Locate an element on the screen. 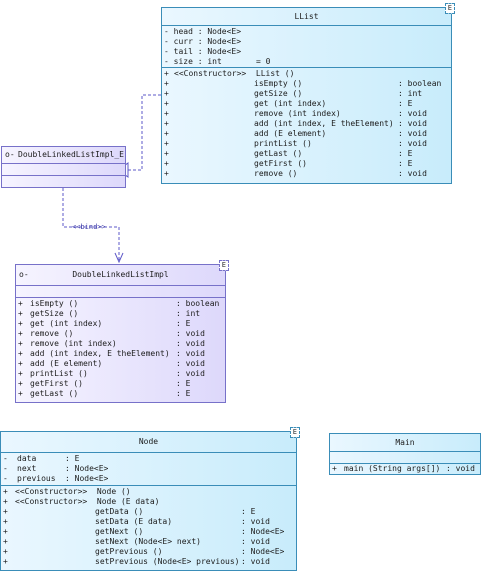 Image resolution: width=482 pixels, height=571 pixels. class-main: Main + main (String args[]): void is located at coordinates (405, 454).